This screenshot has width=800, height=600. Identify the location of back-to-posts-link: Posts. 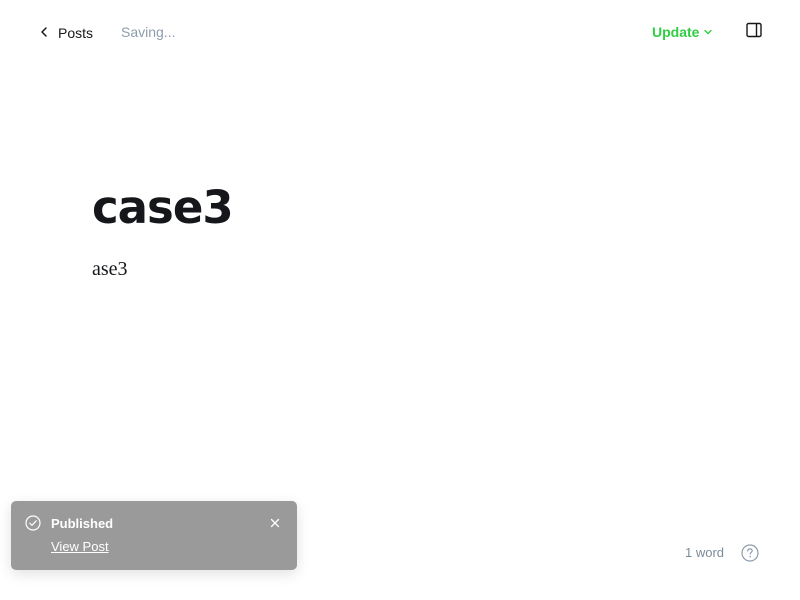
(65, 33).